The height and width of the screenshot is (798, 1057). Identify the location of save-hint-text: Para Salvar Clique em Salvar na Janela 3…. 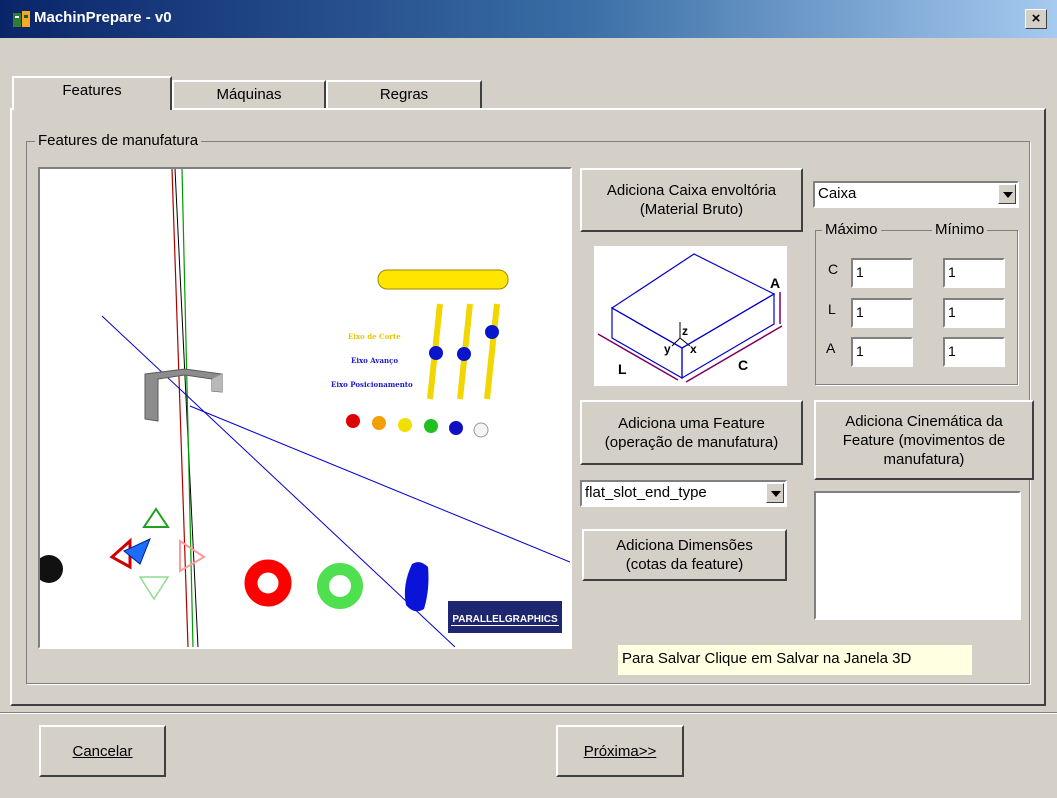
(795, 660).